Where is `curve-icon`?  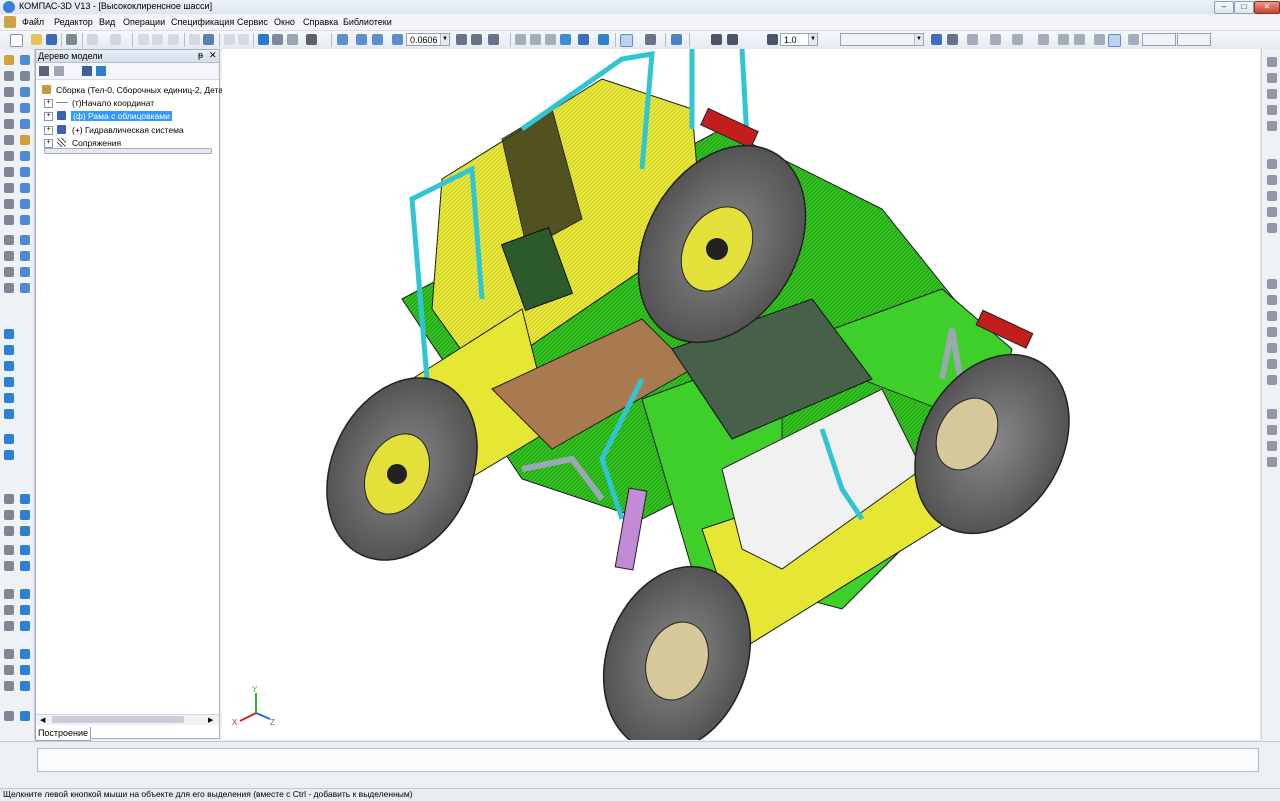 curve-icon is located at coordinates (9, 272).